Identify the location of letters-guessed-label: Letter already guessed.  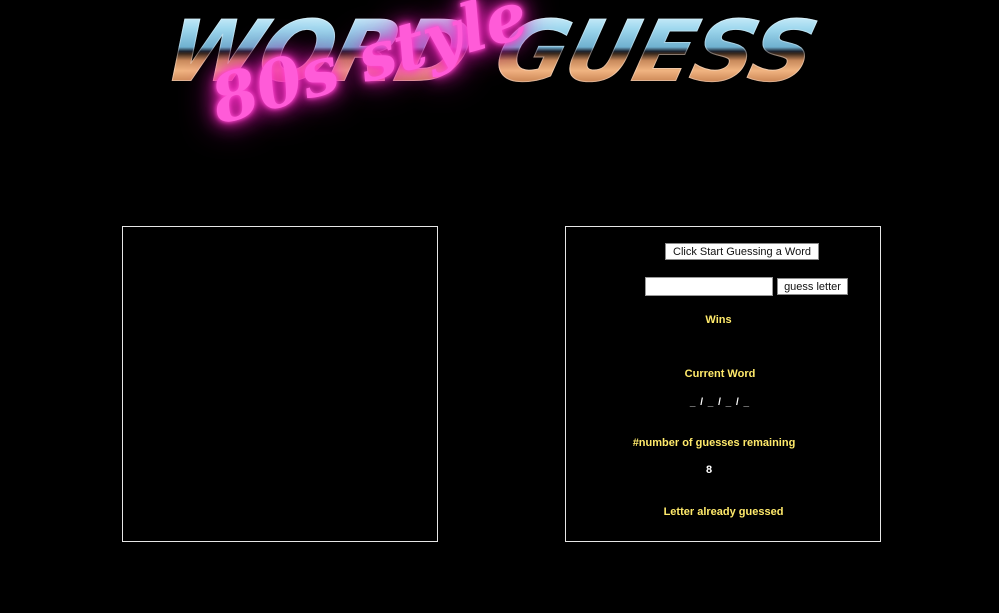
(723, 512).